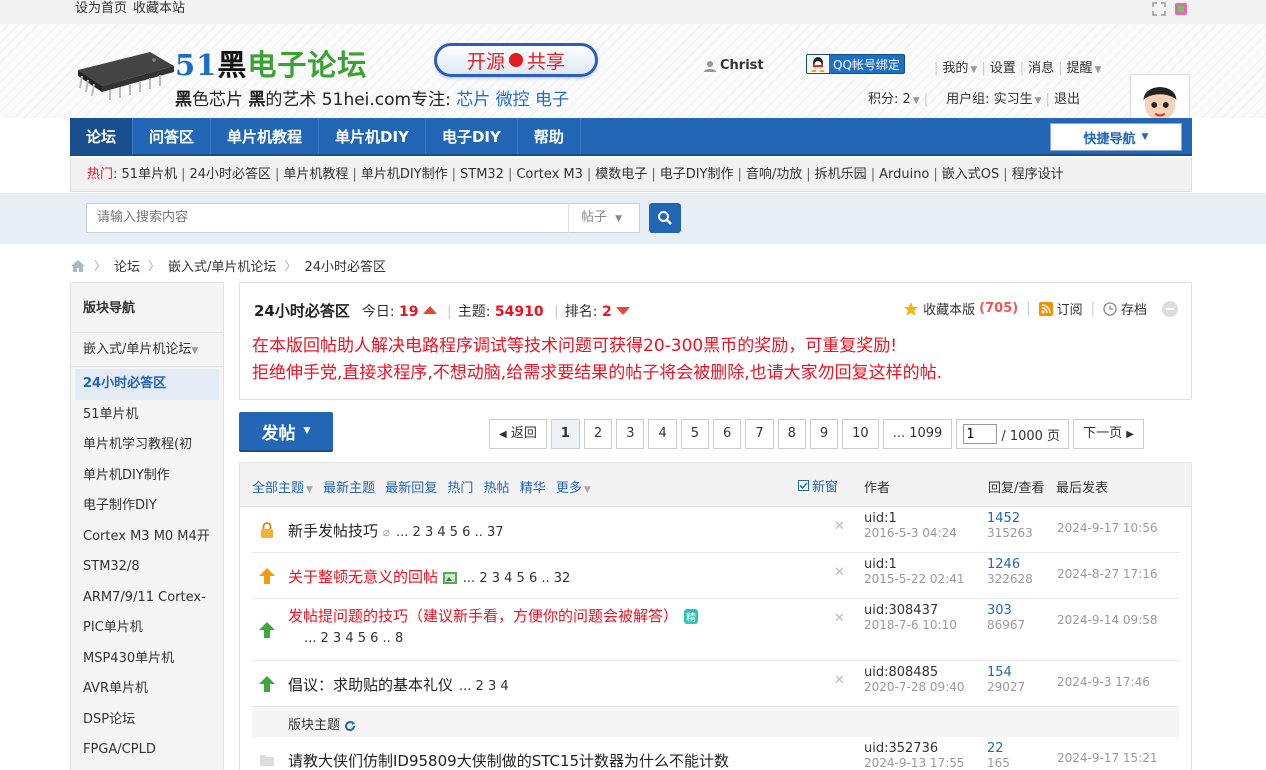 The height and width of the screenshot is (770, 1266). Describe the element at coordinates (147, 567) in the screenshot. I see `sidebar-item: STM32/8` at that location.